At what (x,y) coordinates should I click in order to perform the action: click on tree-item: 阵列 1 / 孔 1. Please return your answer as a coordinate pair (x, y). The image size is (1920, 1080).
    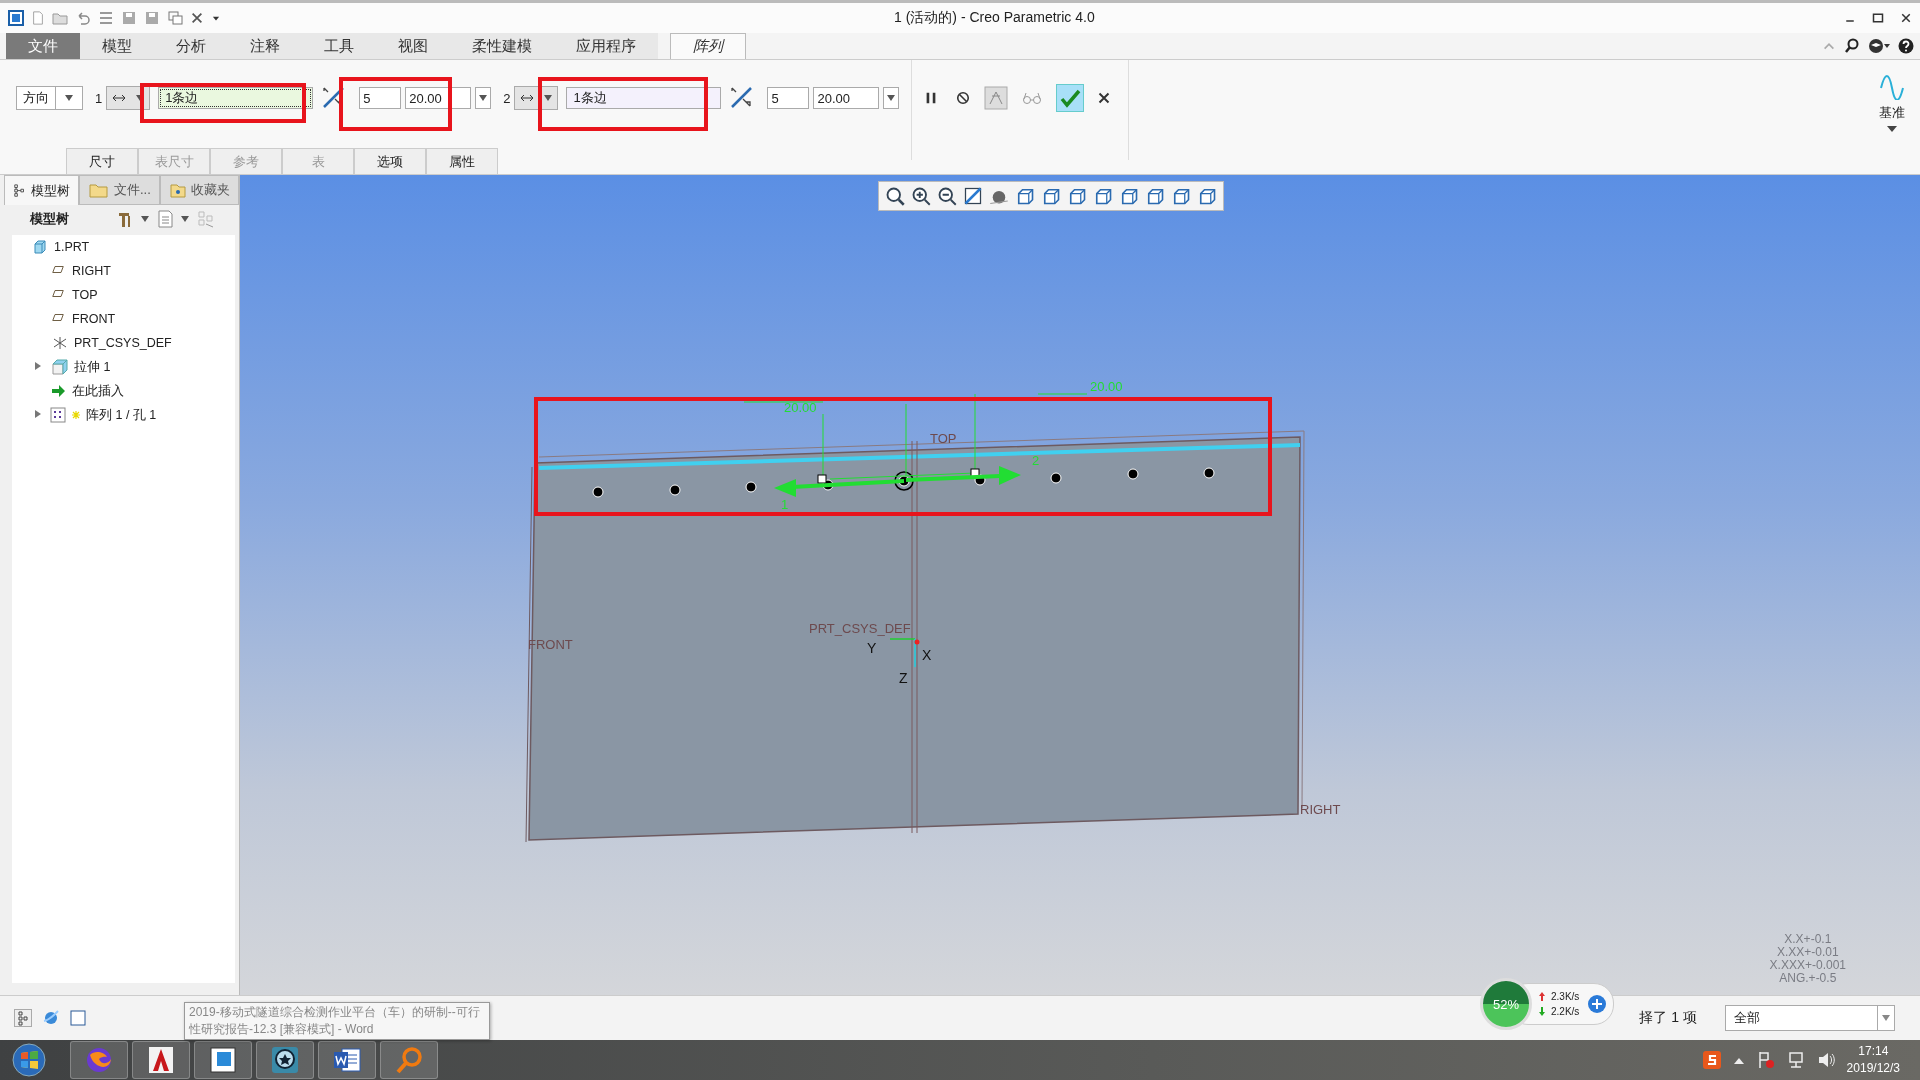
    Looking at the image, I should click on (121, 415).